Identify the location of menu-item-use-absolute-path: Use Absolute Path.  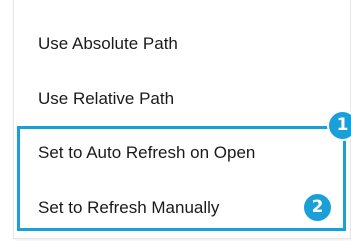
(108, 44).